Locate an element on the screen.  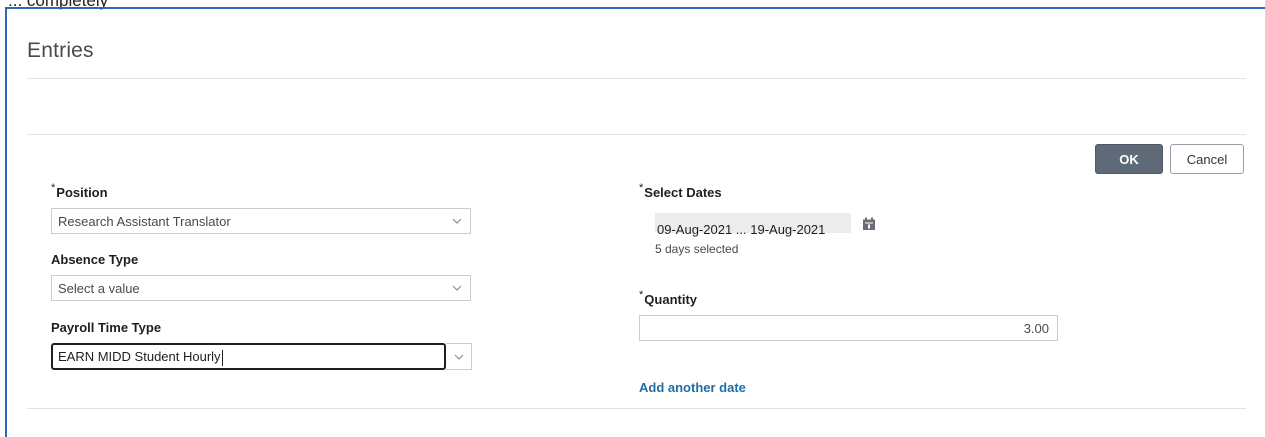
absence-type-label: Absence Type is located at coordinates (95, 259).